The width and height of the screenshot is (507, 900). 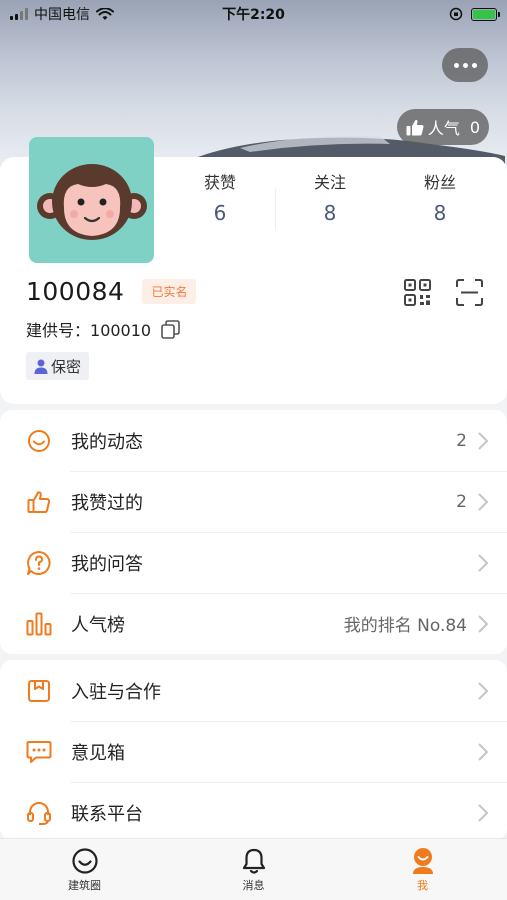 I want to click on menu-item-my-posts: 我的动态 2, so click(x=253, y=440).